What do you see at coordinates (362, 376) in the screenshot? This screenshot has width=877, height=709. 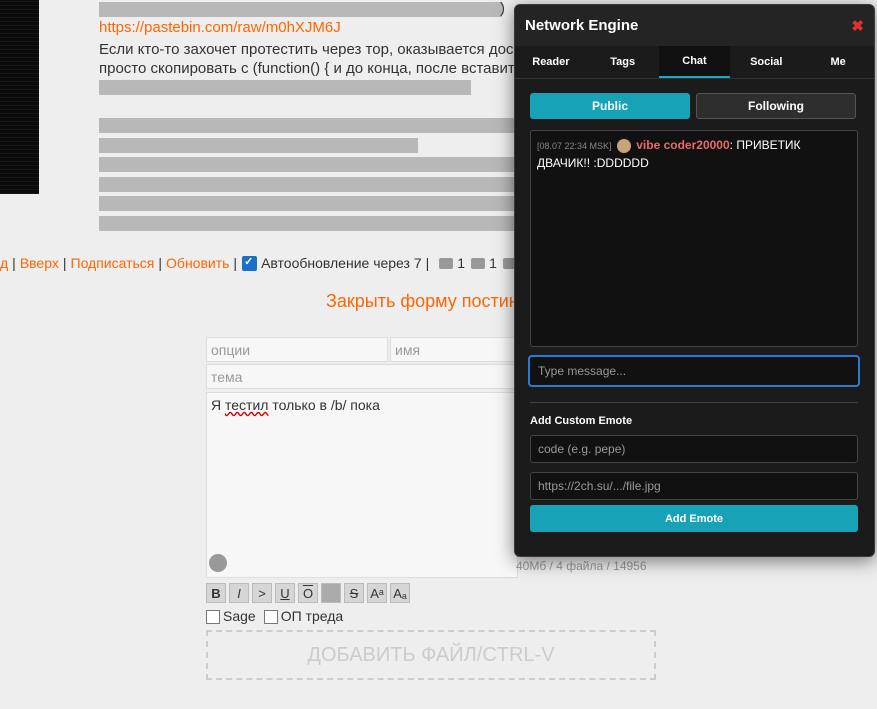 I see `subject-field: тема` at bounding box center [362, 376].